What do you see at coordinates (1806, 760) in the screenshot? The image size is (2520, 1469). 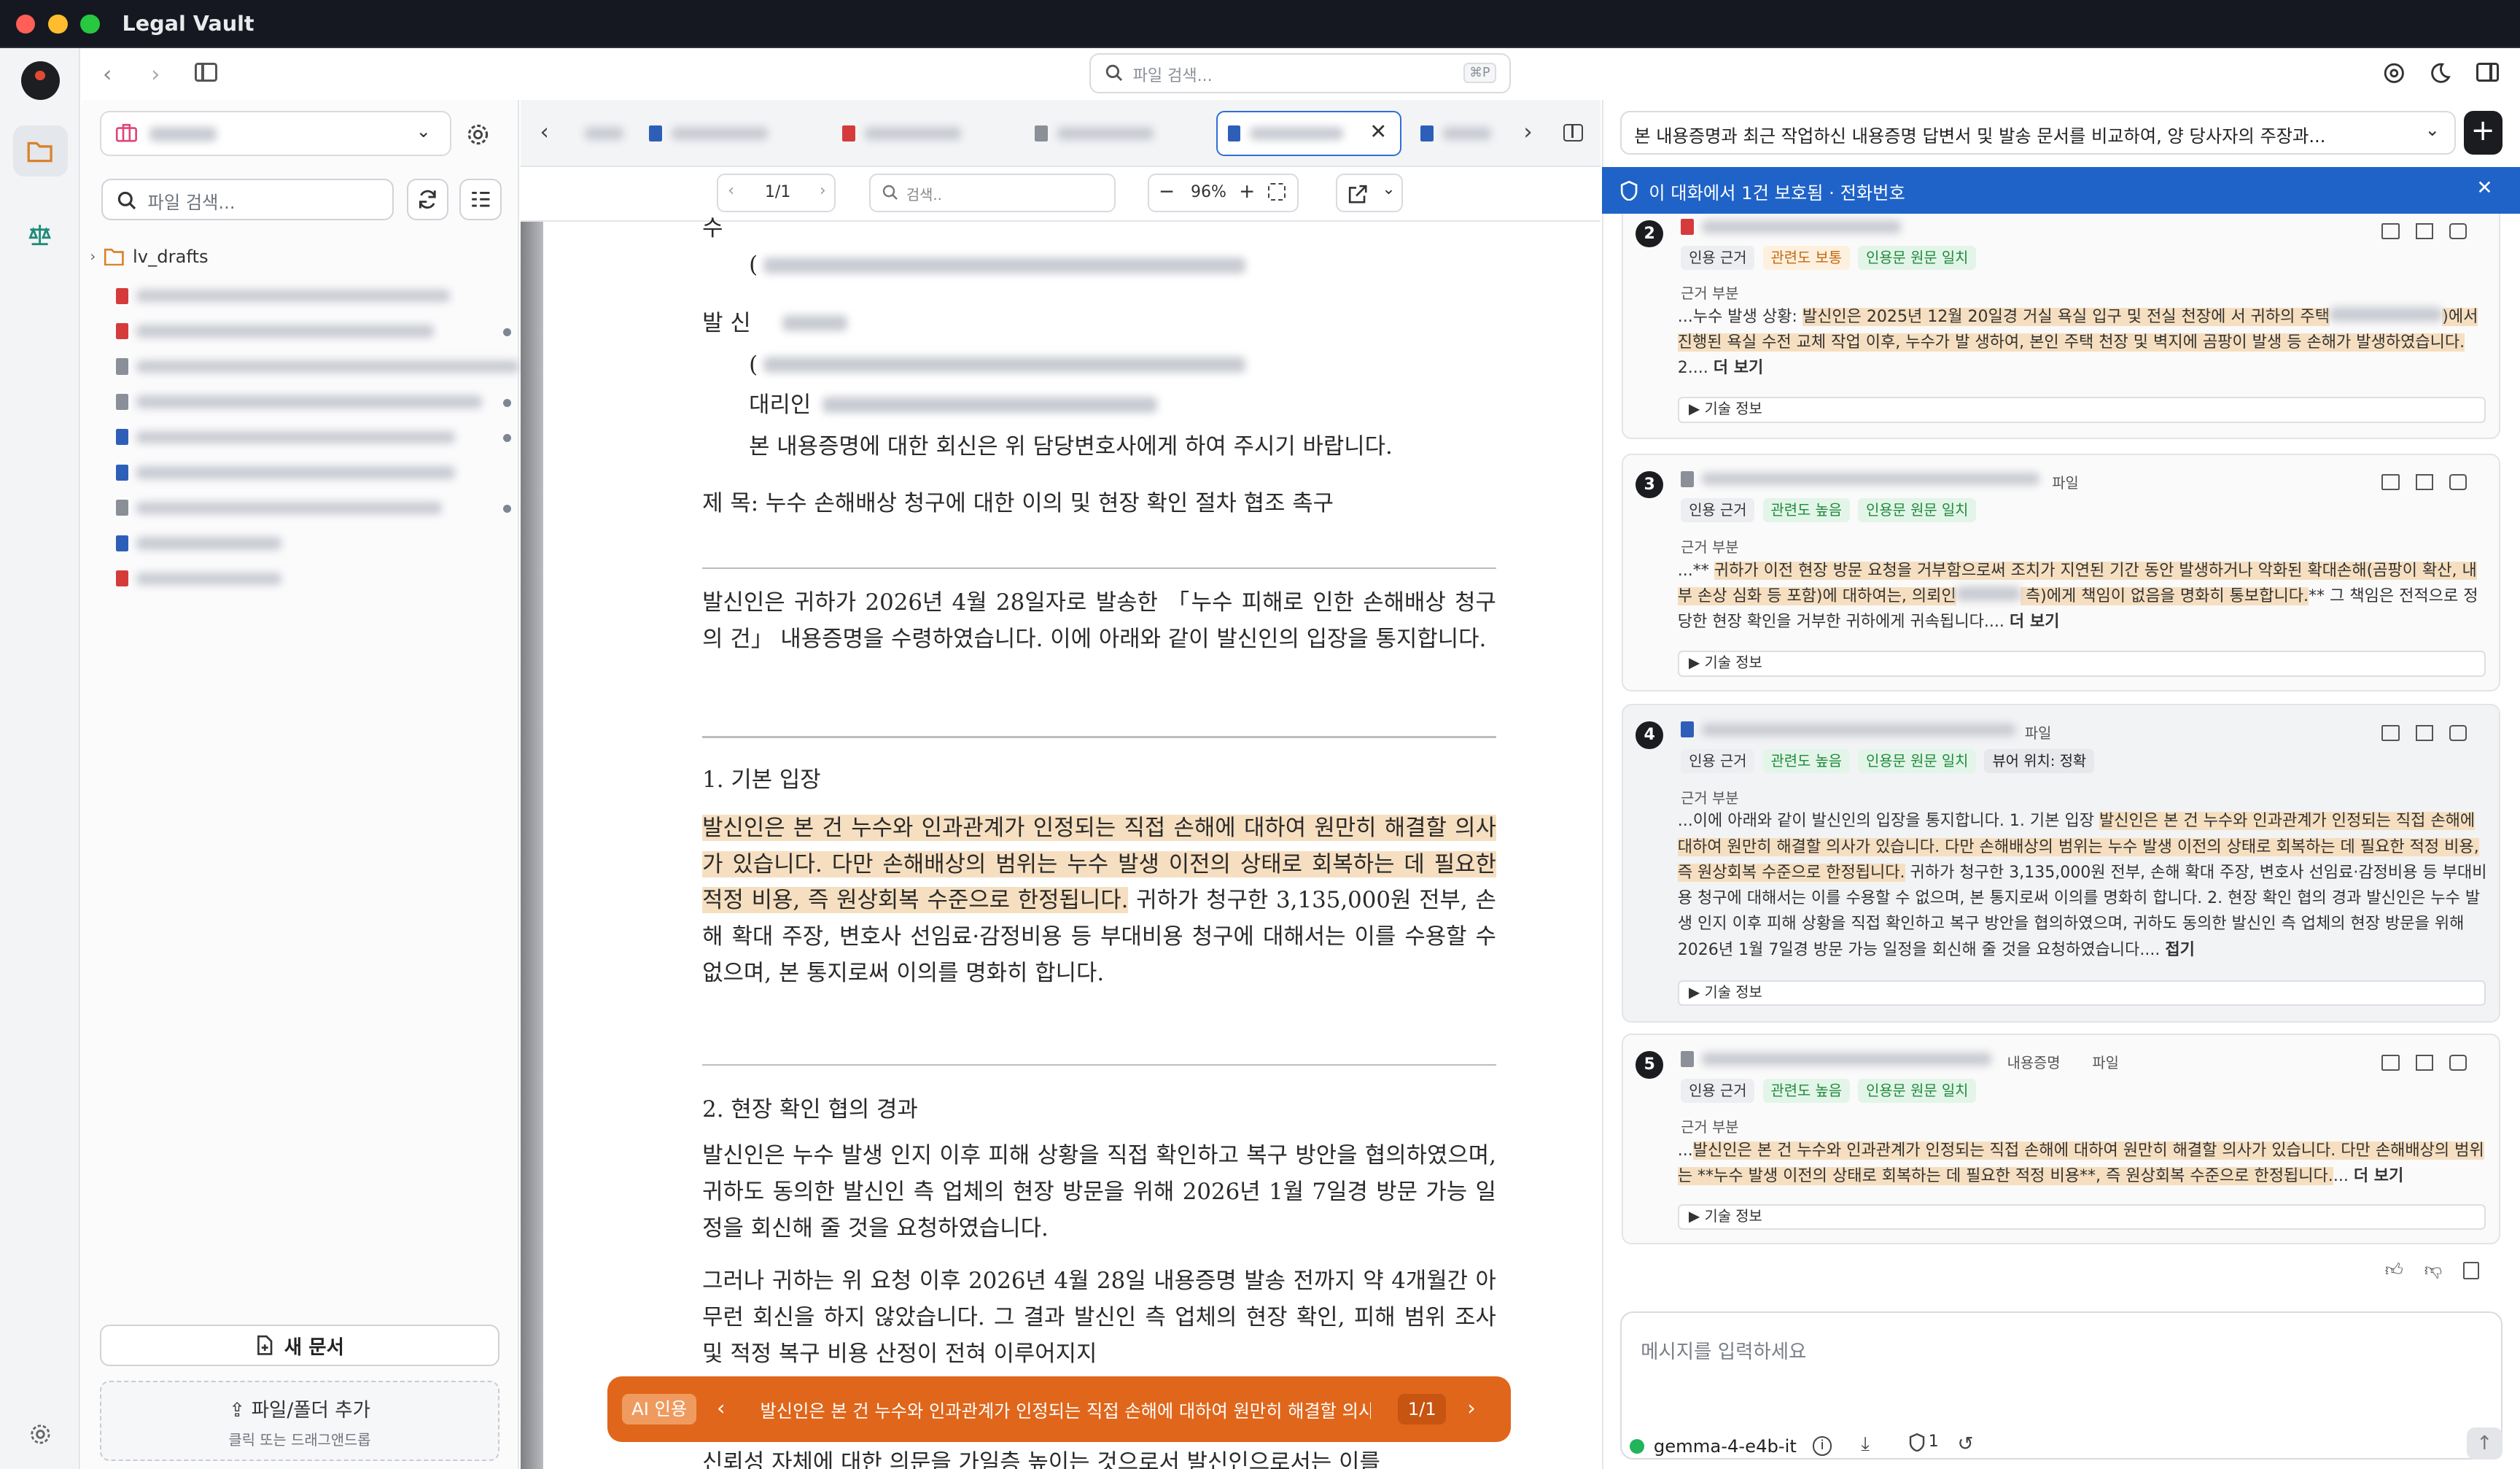 I see `badge: 관련도 높음` at bounding box center [1806, 760].